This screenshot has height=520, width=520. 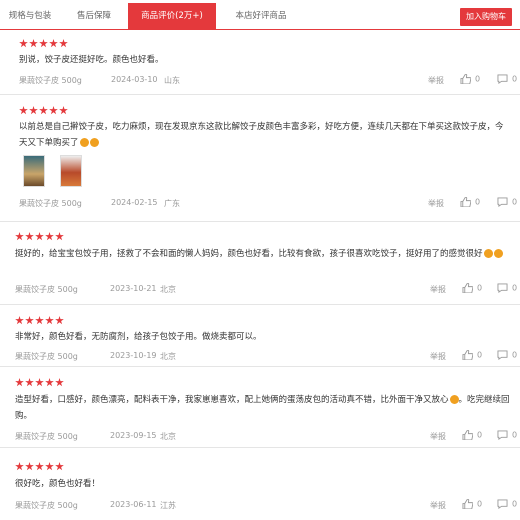 I want to click on review-text: 非常好，颜色好看，无防腐剂，给孩子包饺子用。做烧卖都可以。, so click(x=138, y=337).